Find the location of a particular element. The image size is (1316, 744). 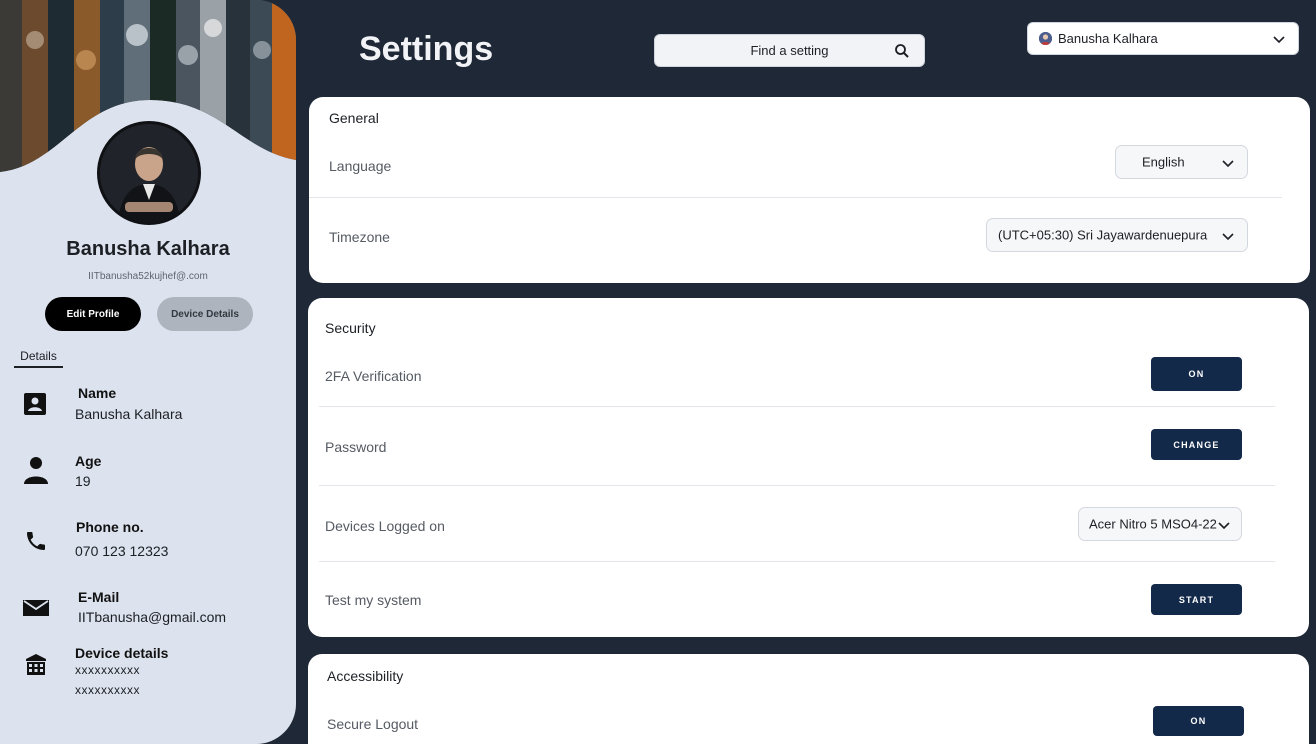

profile-email: IITbanusha52kujhef@.com is located at coordinates (148, 276).